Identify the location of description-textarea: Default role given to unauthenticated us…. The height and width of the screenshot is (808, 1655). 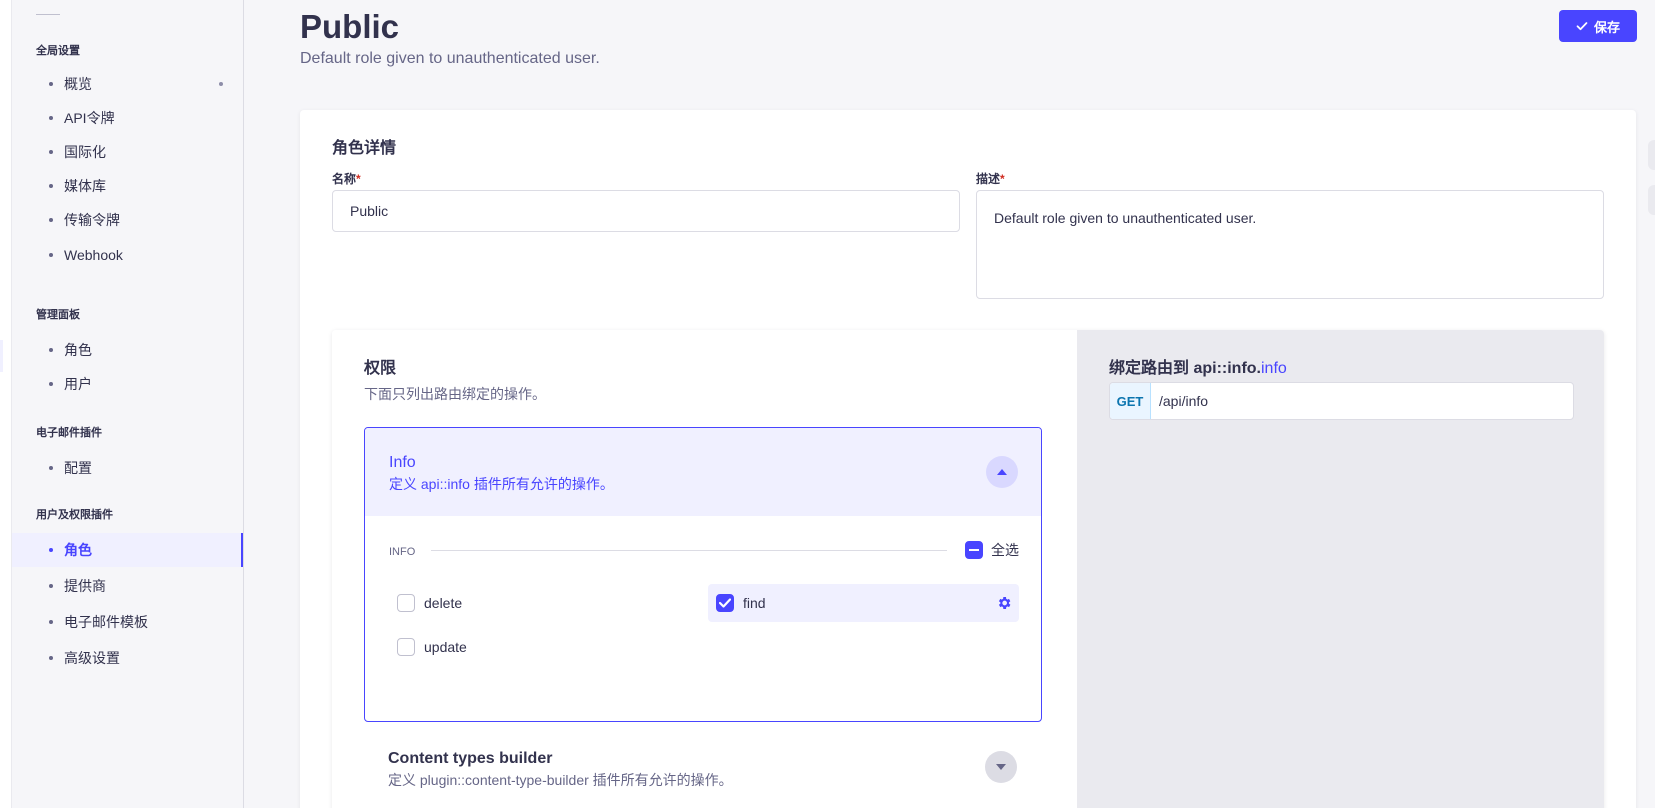
(1290, 244).